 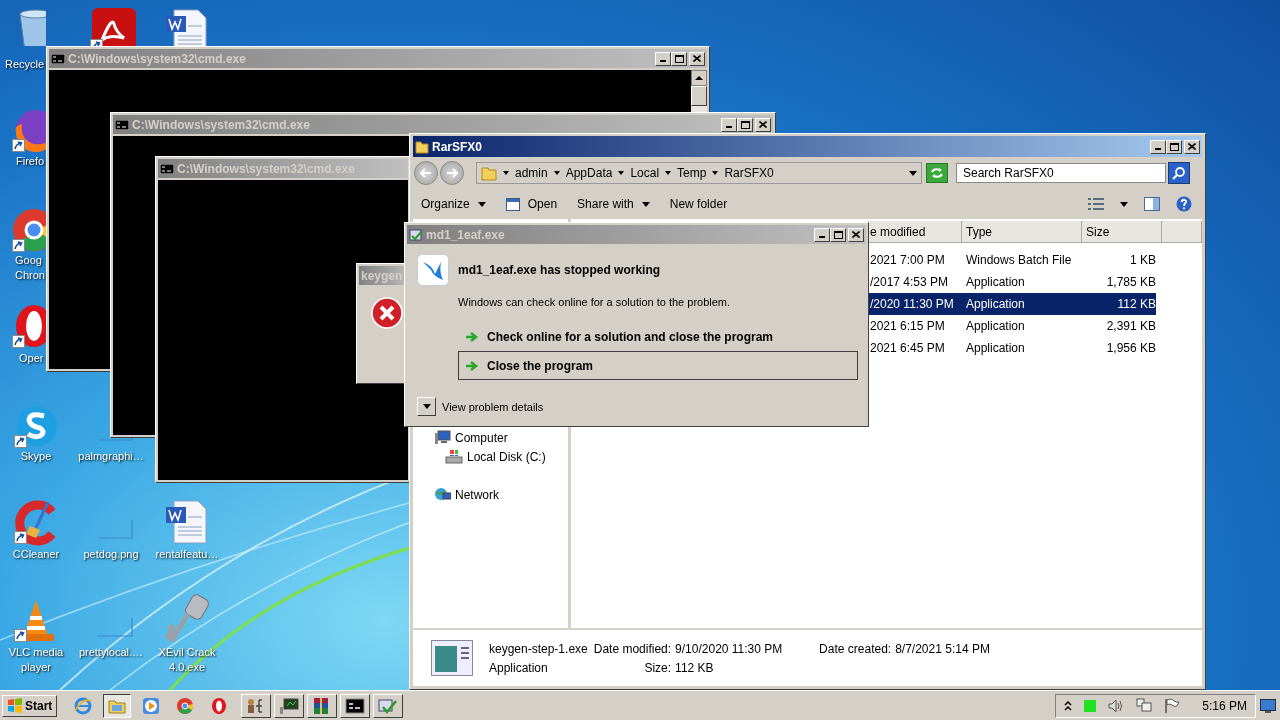 I want to click on file-type: Application, so click(x=519, y=667).